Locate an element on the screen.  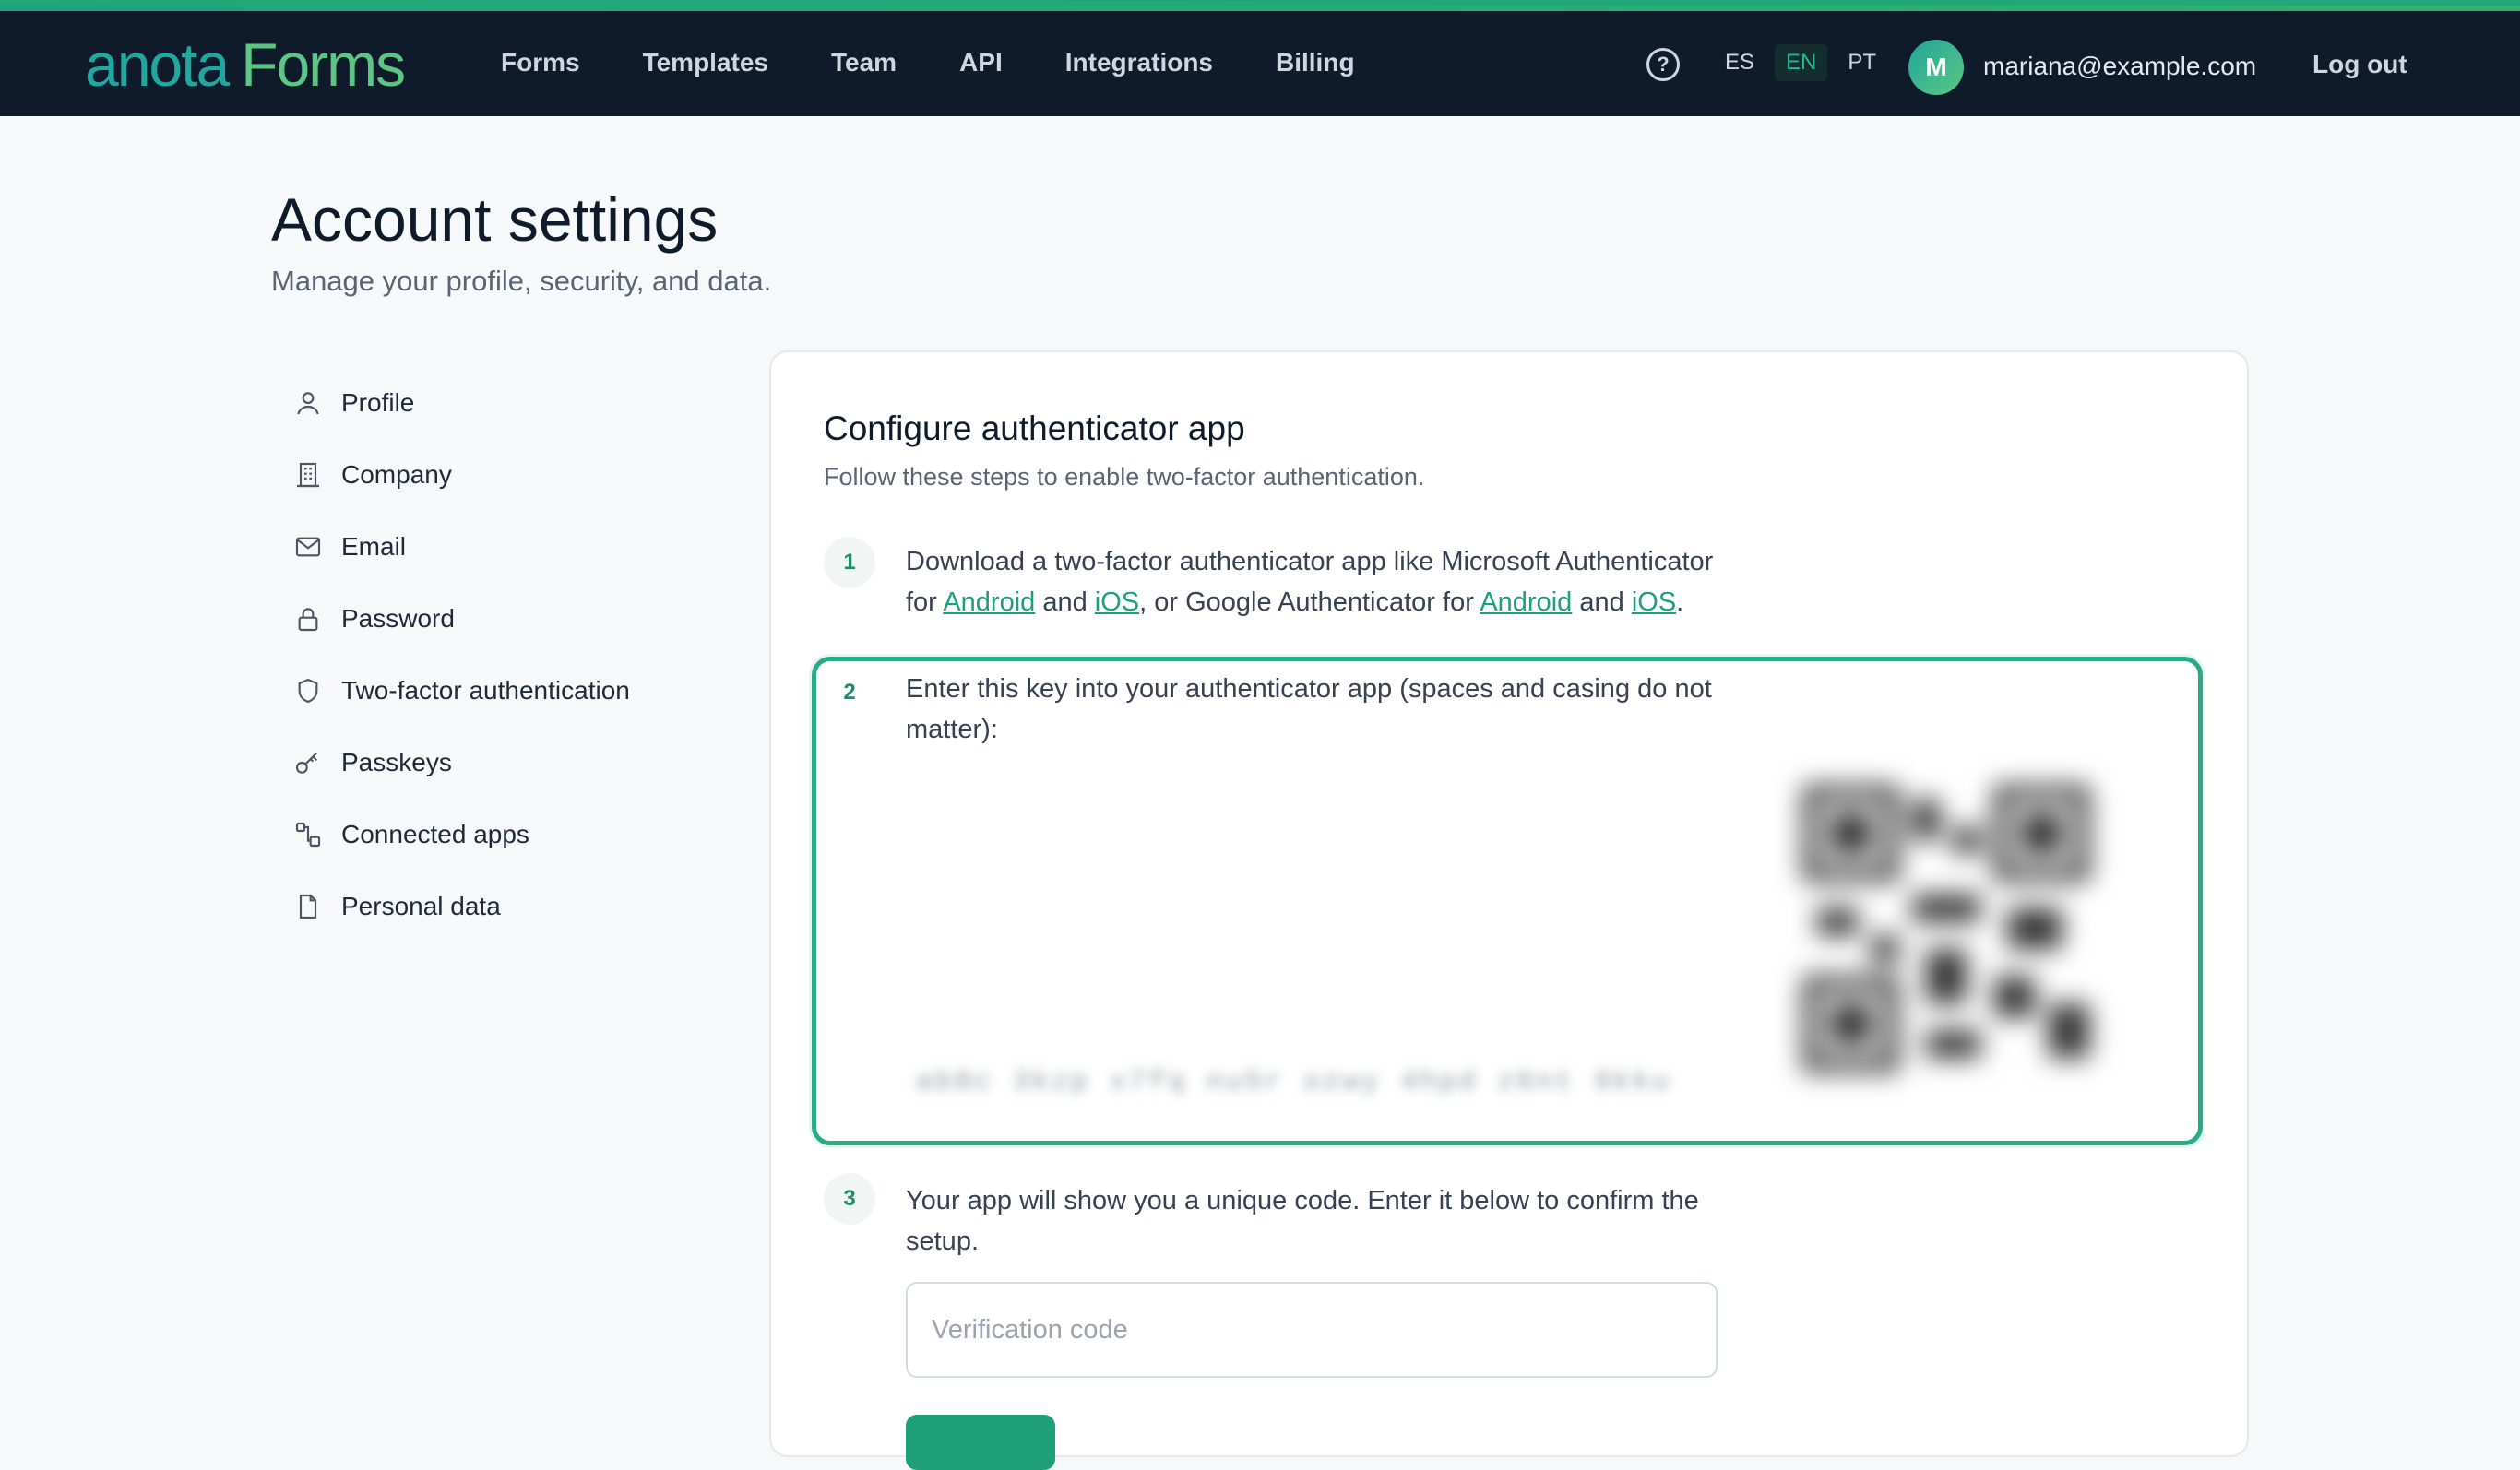
sidebar-item-profile: Profile is located at coordinates (496, 403).